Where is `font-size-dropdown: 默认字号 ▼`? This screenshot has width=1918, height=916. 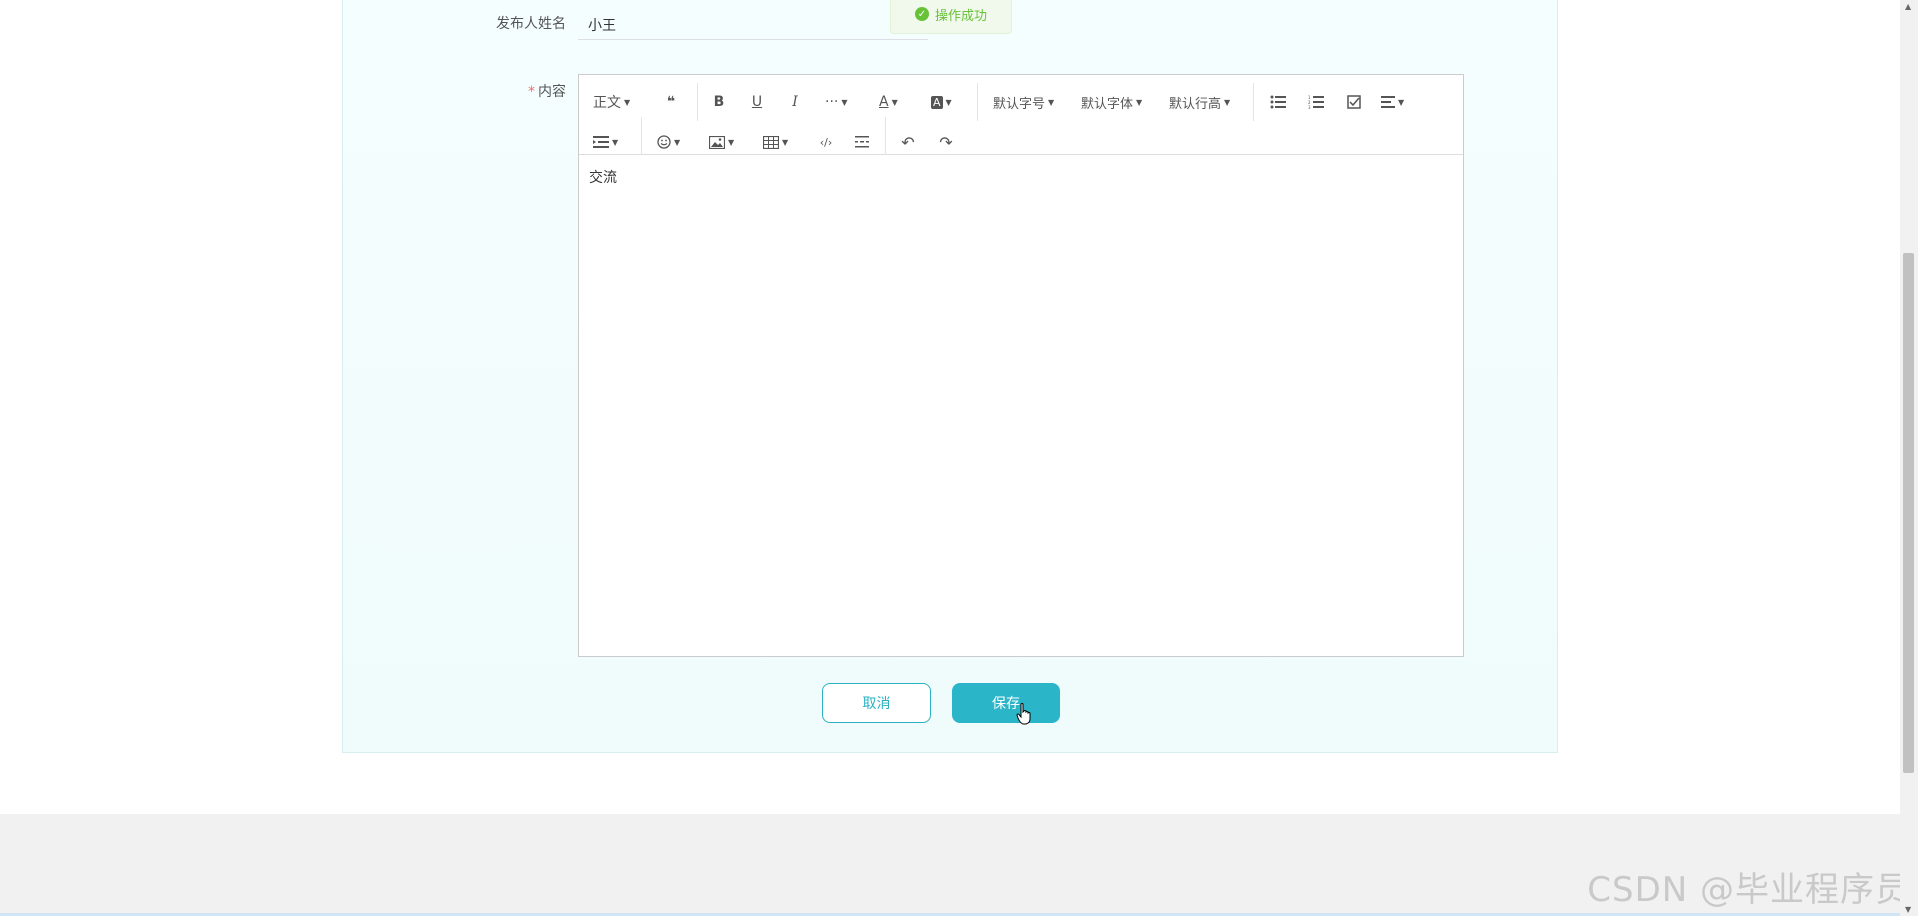 font-size-dropdown: 默认字号 ▼ is located at coordinates (1023, 102).